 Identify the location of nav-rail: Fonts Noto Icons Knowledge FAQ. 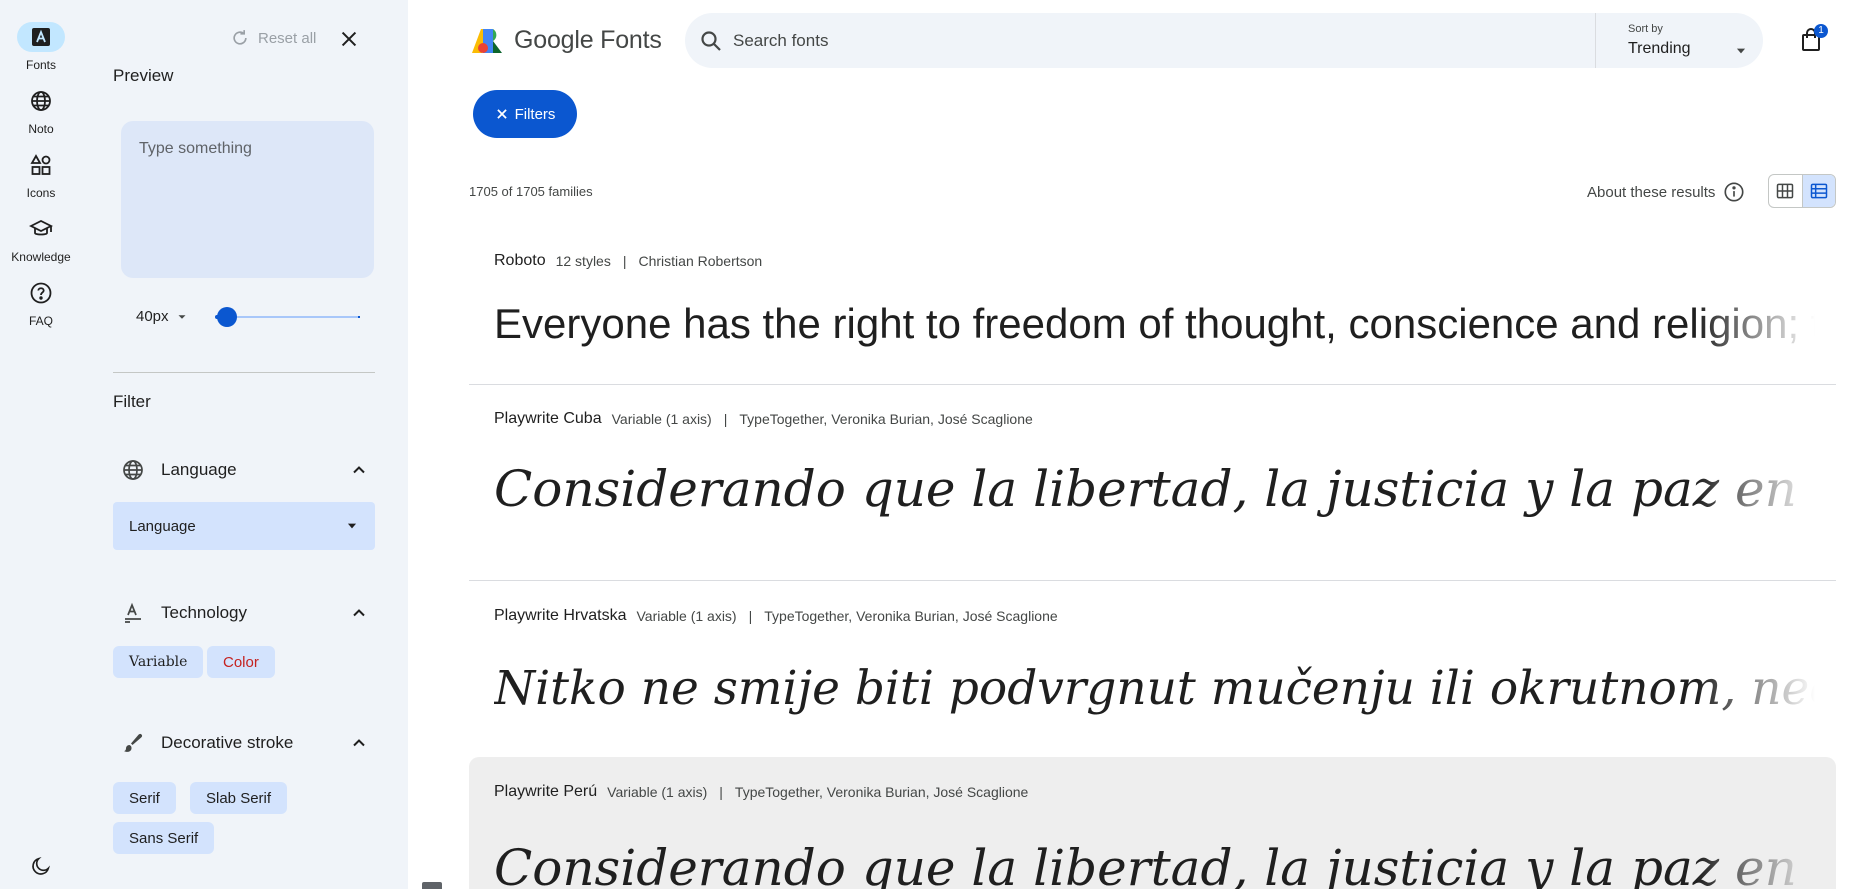
(44, 444).